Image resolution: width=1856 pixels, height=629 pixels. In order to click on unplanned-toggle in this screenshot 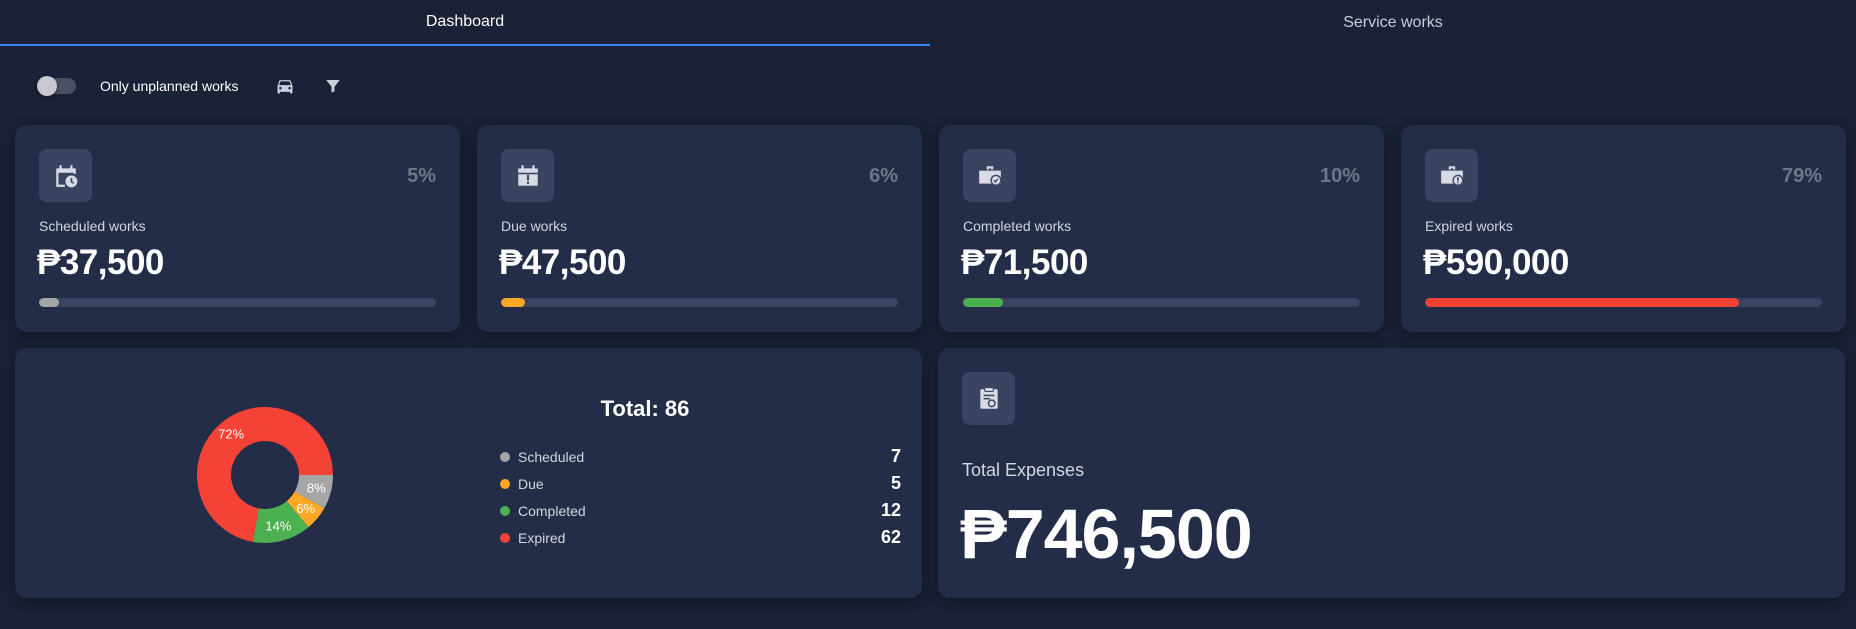, I will do `click(56, 86)`.